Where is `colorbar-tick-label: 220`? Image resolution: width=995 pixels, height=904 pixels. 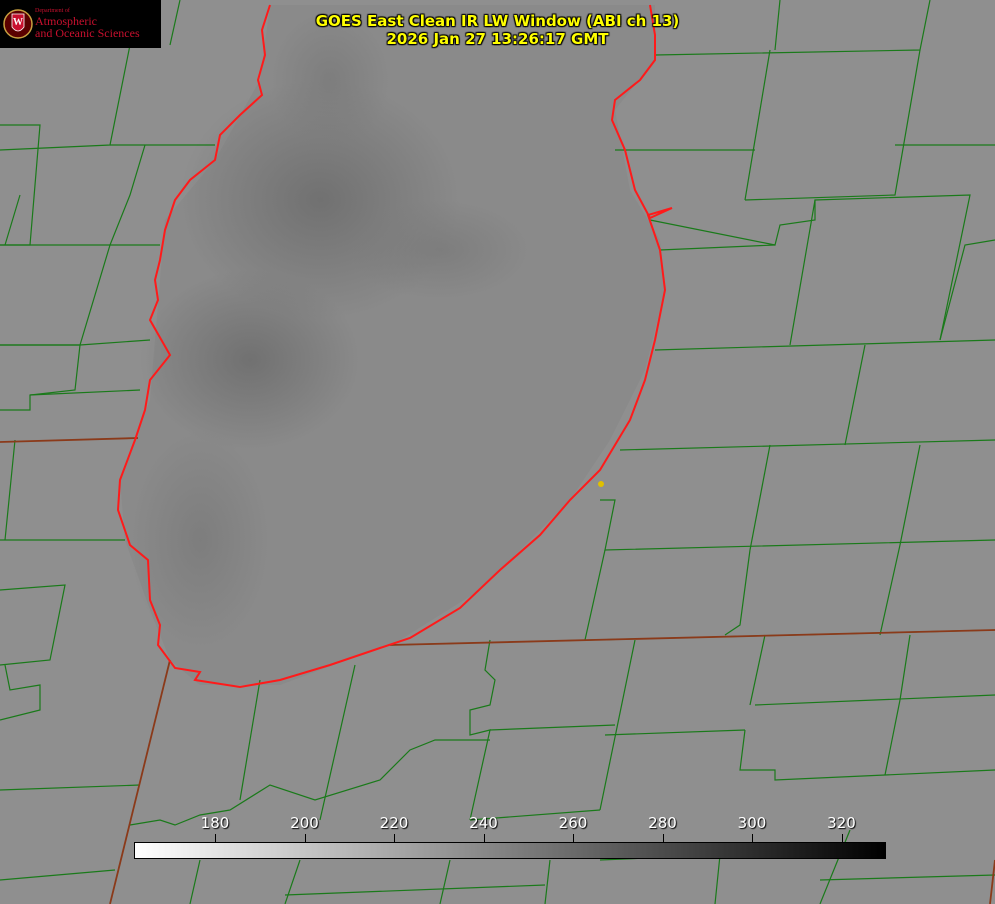 colorbar-tick-label: 220 is located at coordinates (394, 823).